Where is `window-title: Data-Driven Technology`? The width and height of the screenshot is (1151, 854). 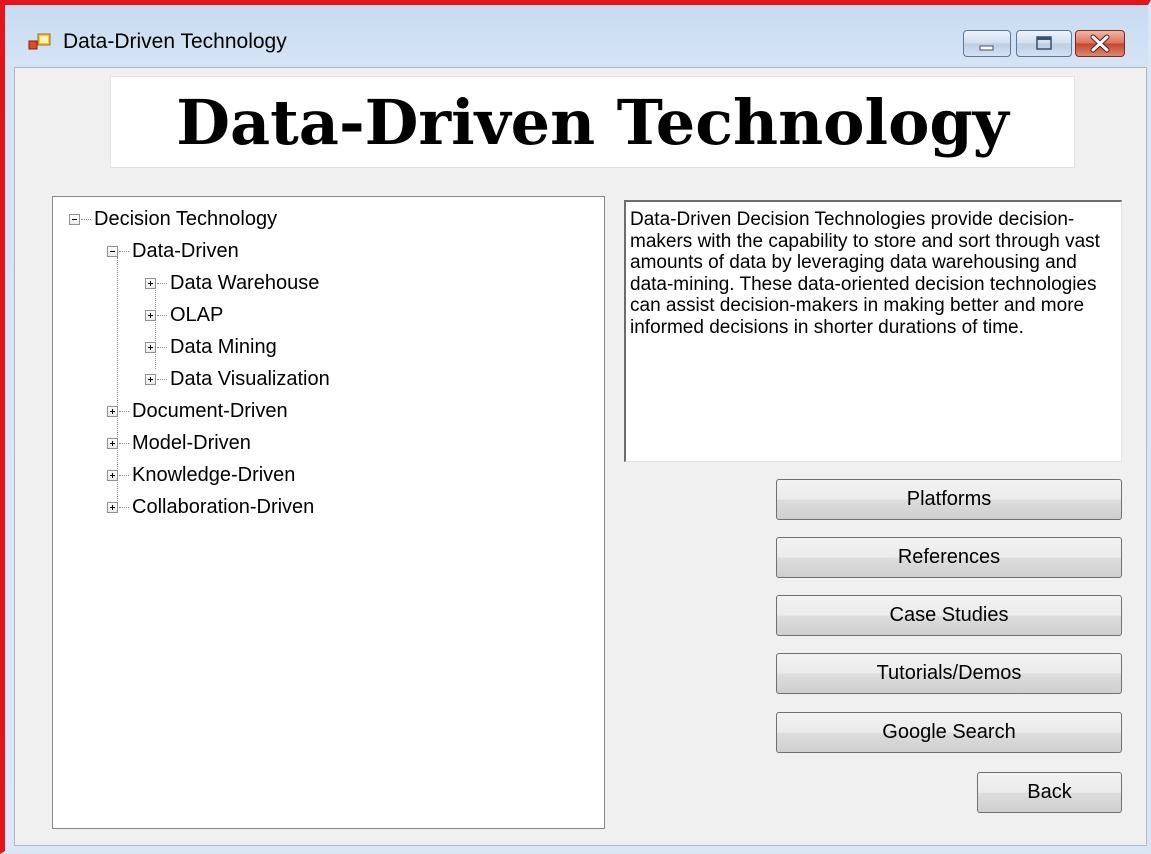
window-title: Data-Driven Technology is located at coordinates (175, 41).